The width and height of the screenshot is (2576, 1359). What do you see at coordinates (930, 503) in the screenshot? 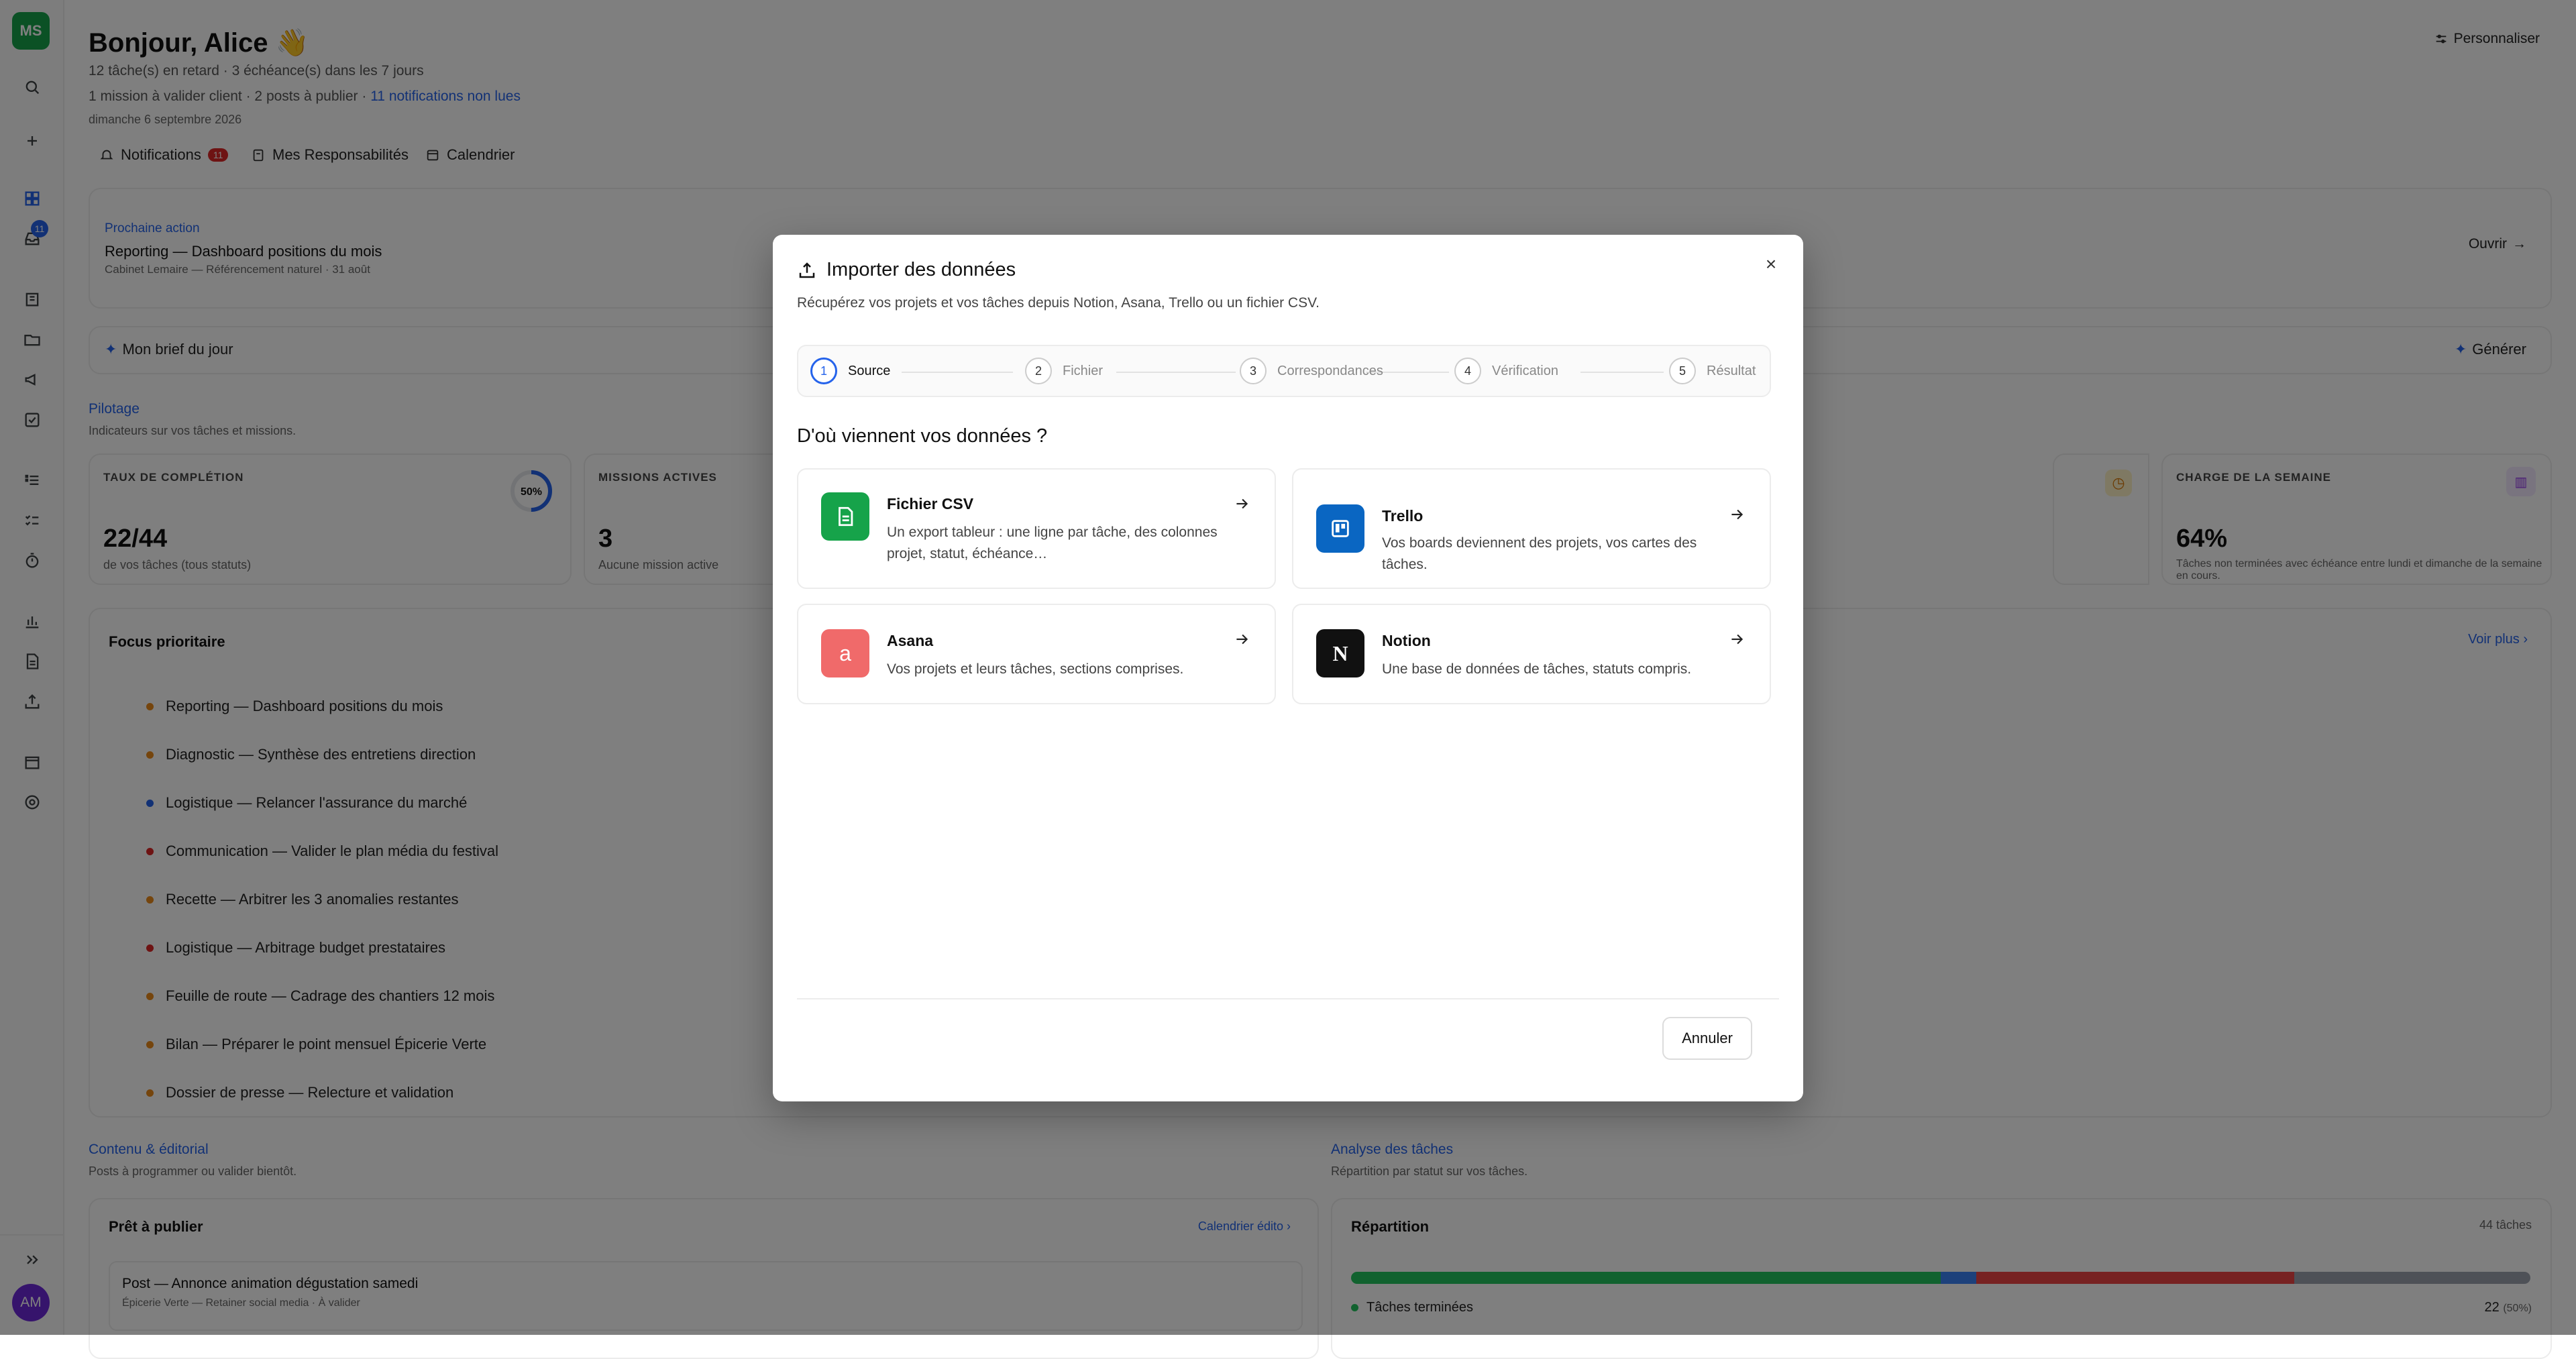
I see `source-title: Fichier CSV` at bounding box center [930, 503].